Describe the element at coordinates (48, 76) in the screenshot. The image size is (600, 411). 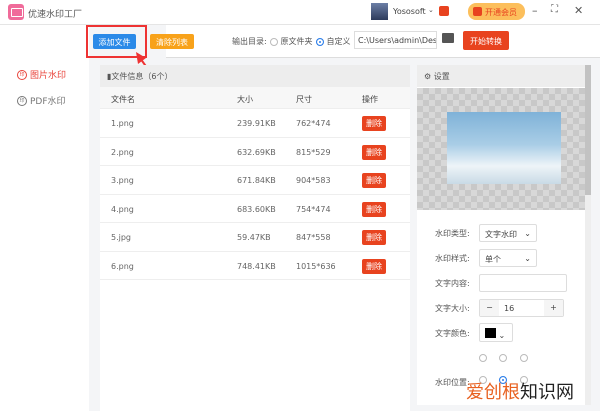
I see `sidebar-item-label: 图片水印` at that location.